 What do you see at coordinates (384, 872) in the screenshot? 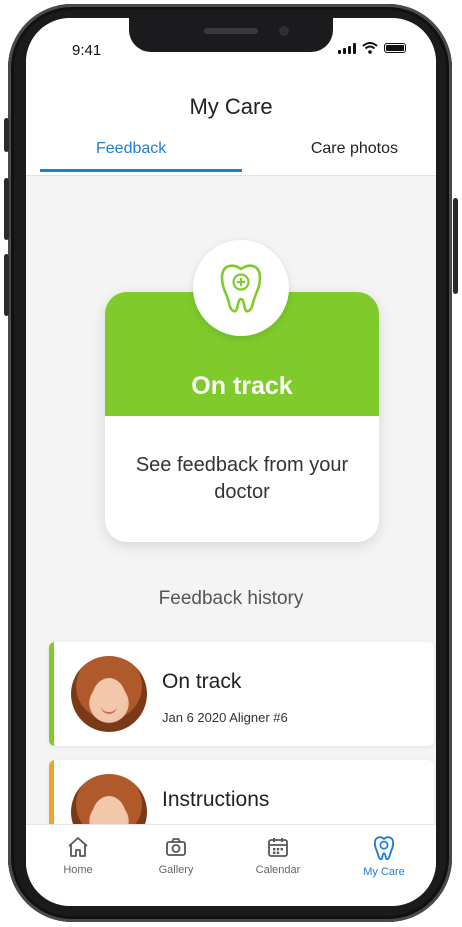
I see `nav-my-care-label: My Care` at bounding box center [384, 872].